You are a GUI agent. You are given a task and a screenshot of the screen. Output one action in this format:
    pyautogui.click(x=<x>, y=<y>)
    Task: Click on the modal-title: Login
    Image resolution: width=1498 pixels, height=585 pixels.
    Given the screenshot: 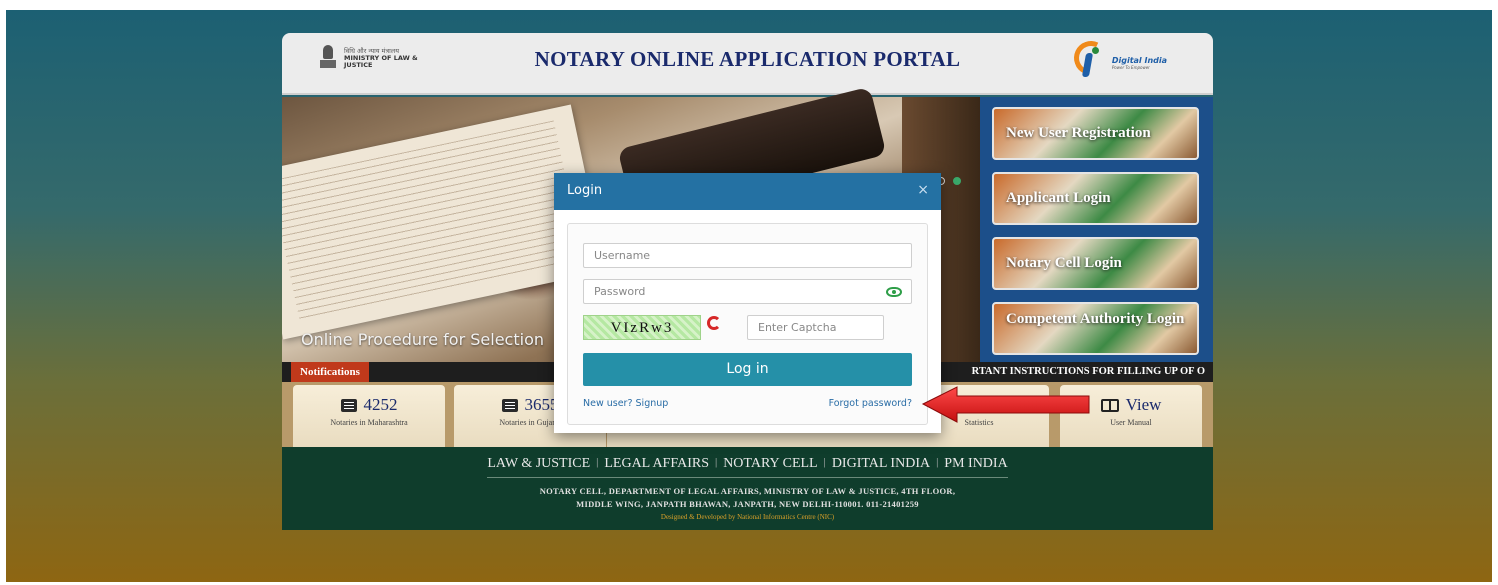 What is the action you would take?
    pyautogui.click(x=585, y=190)
    